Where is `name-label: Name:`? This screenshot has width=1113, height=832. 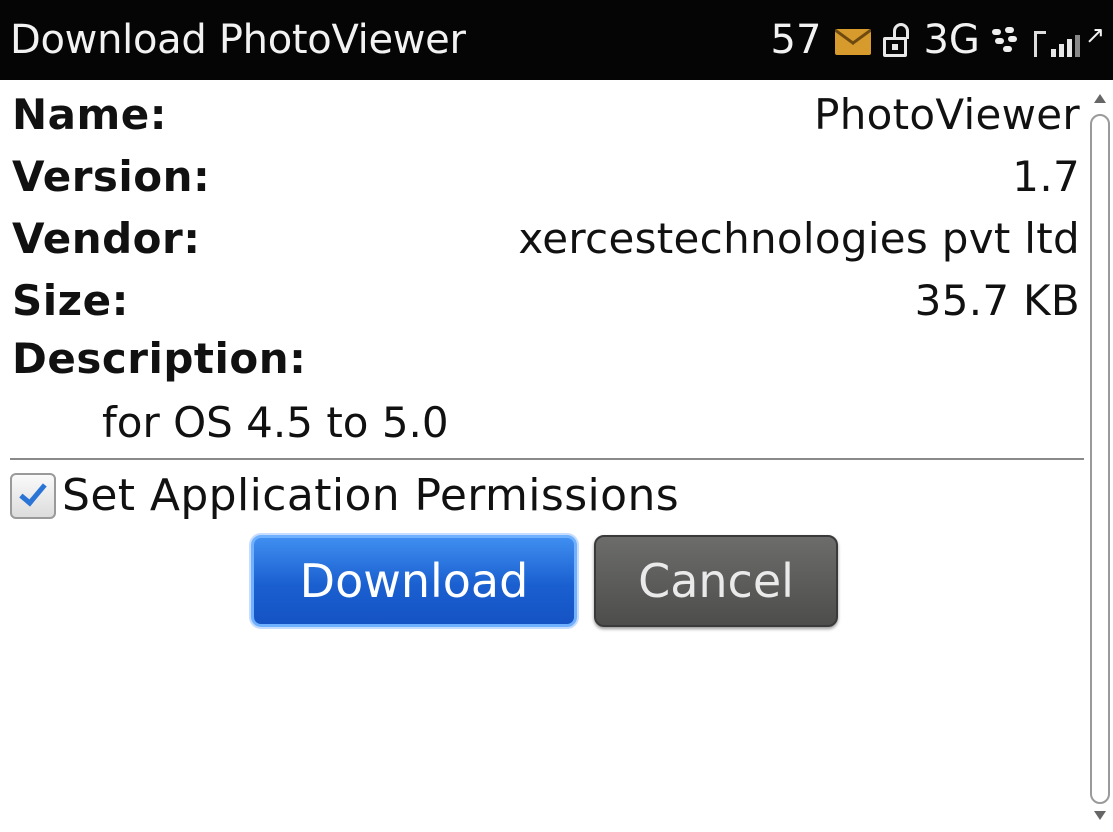 name-label: Name: is located at coordinates (90, 114).